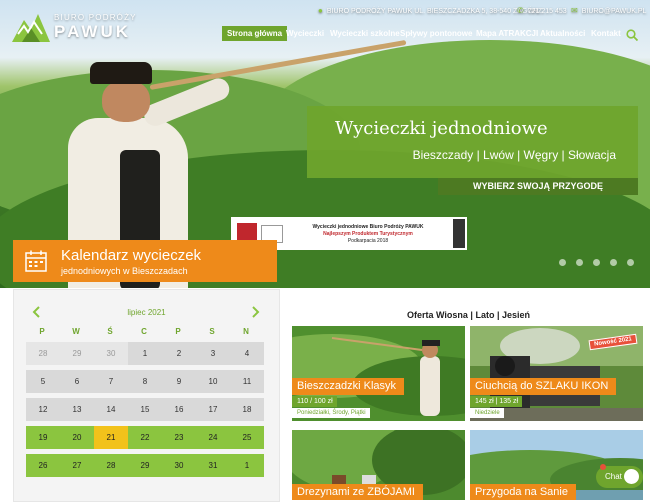 Image resolution: width=650 pixels, height=502 pixels. What do you see at coordinates (606, 33) in the screenshot?
I see `nav-contact: Kontakt` at bounding box center [606, 33].